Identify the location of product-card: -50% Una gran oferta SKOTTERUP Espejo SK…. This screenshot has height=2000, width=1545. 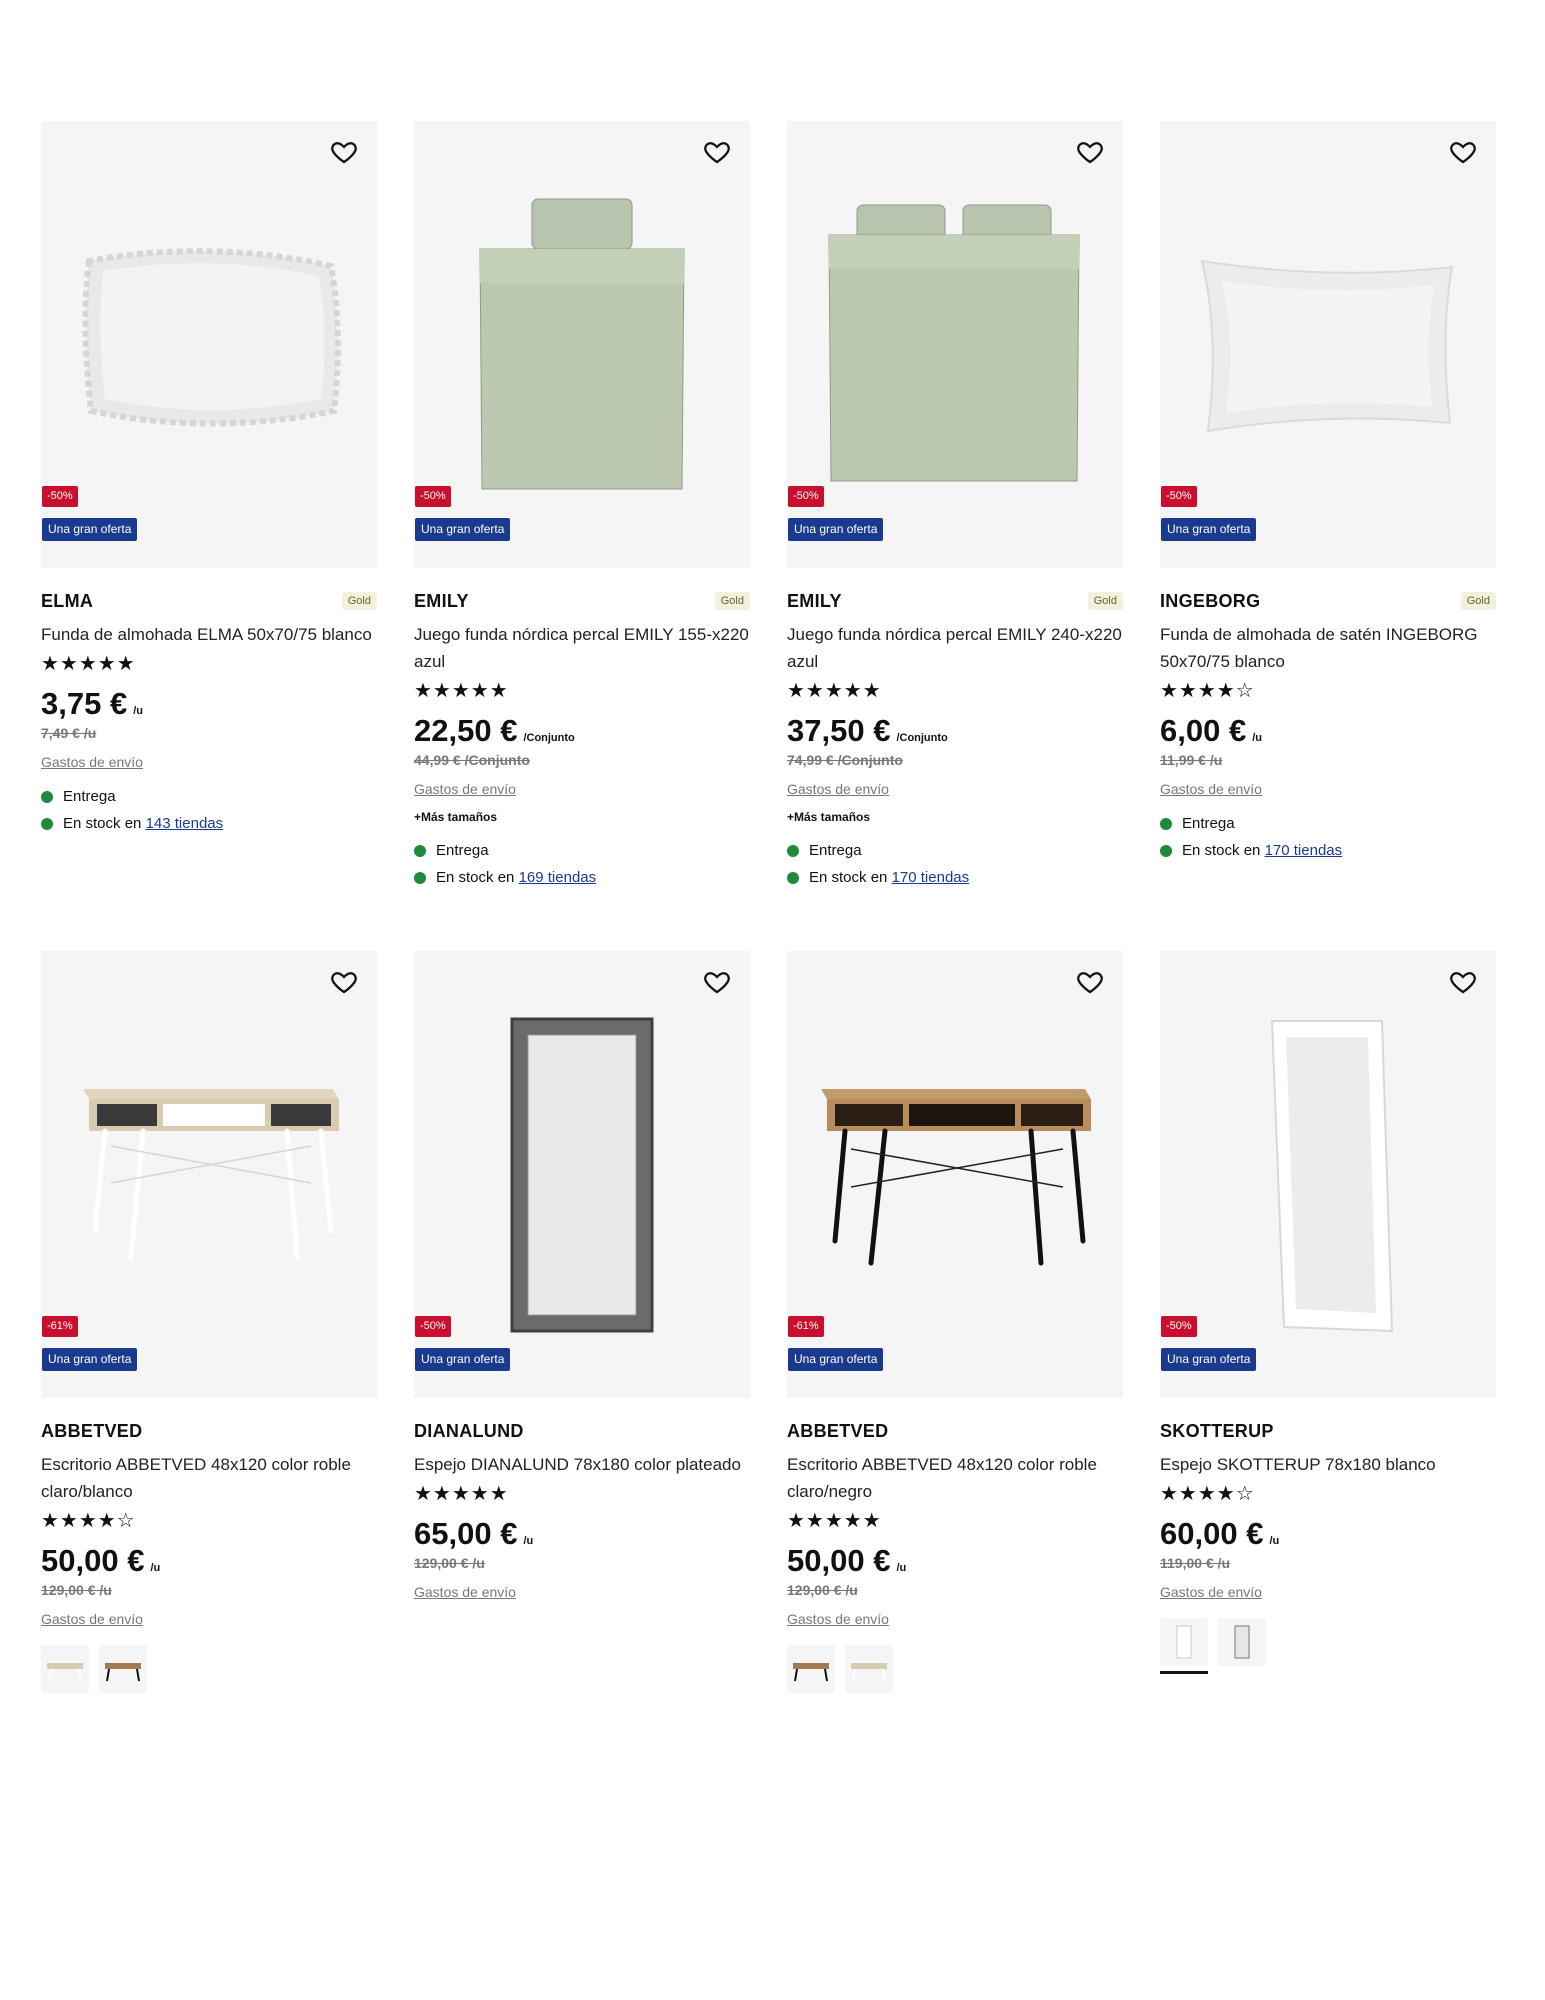
(1328, 1322).